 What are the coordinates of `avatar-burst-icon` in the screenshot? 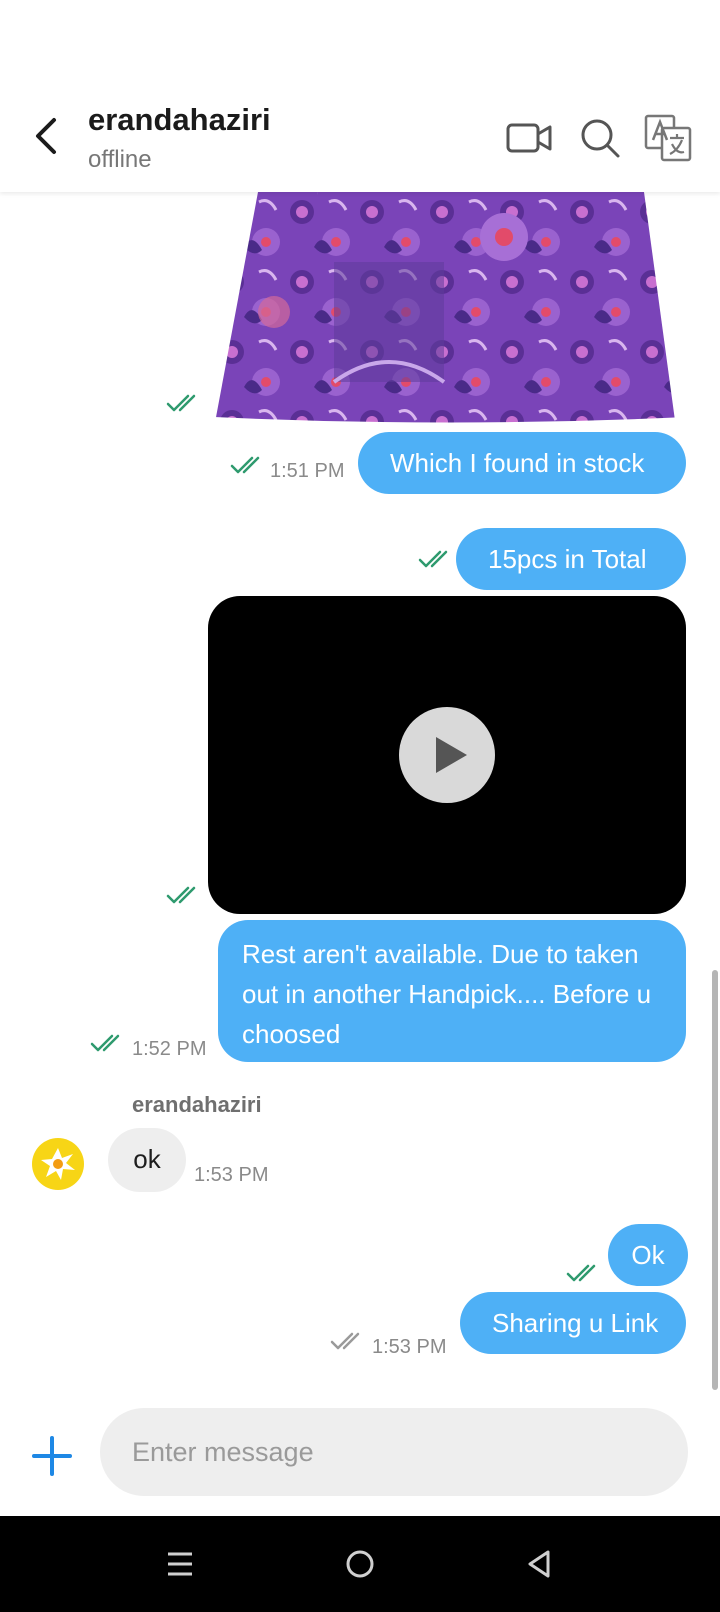 It's located at (58, 1164).